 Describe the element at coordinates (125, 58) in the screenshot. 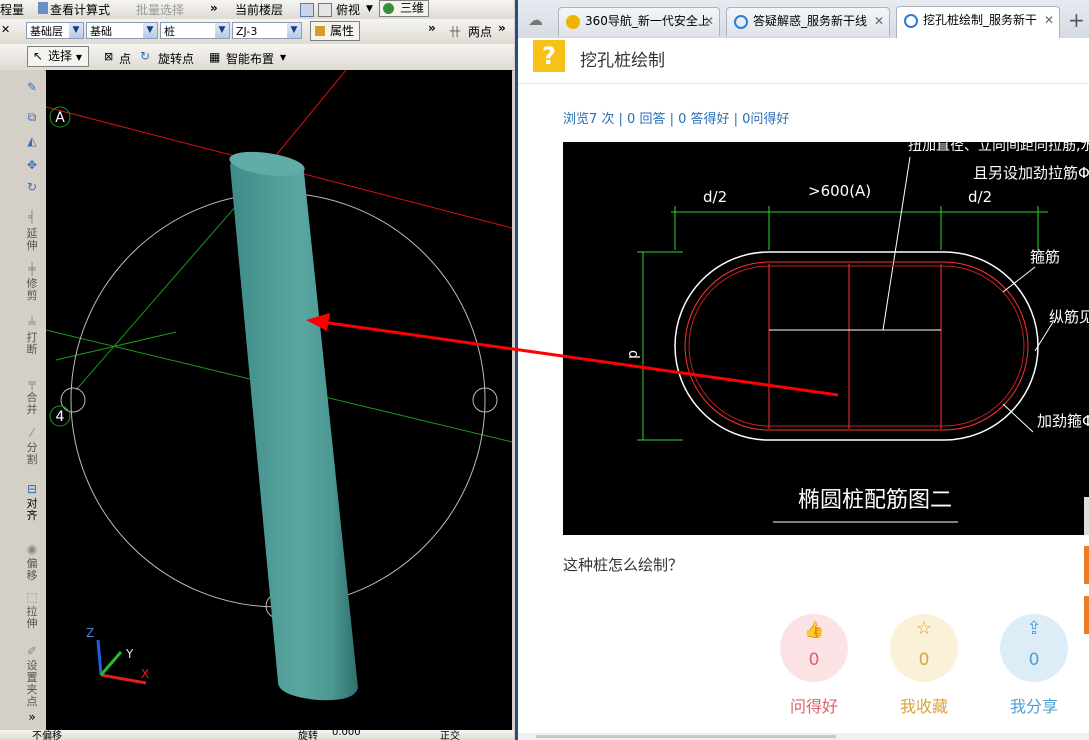

I see `point-button: 点` at that location.